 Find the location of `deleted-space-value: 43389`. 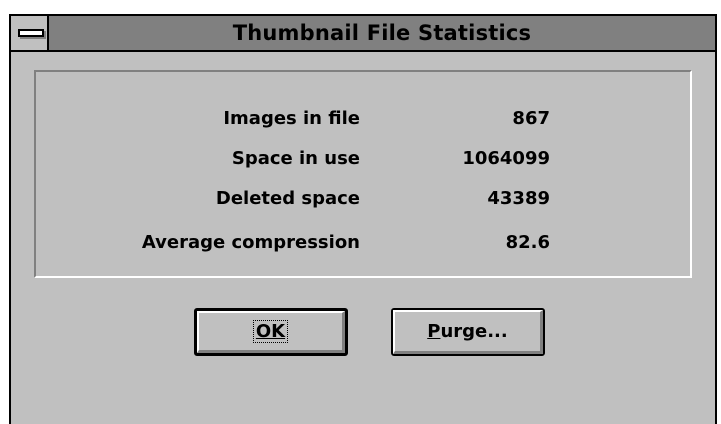

deleted-space-value: 43389 is located at coordinates (518, 198).